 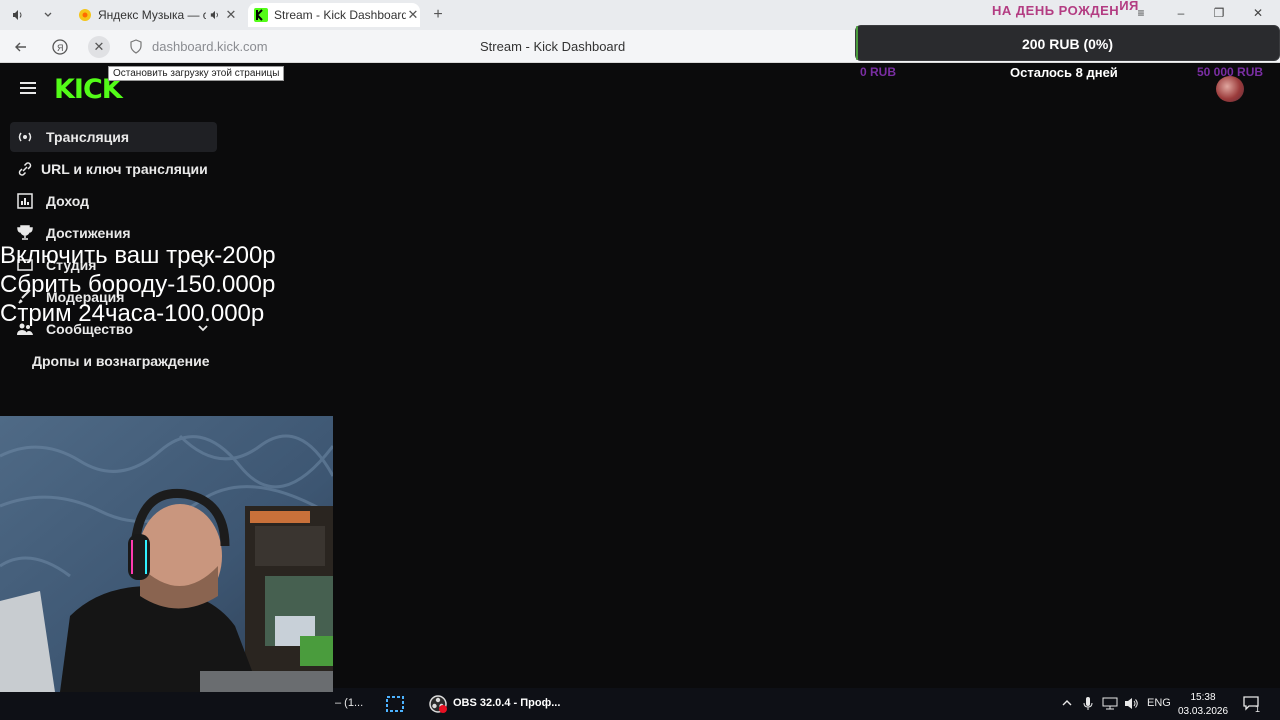 What do you see at coordinates (21, 47) in the screenshot?
I see `back-button` at bounding box center [21, 47].